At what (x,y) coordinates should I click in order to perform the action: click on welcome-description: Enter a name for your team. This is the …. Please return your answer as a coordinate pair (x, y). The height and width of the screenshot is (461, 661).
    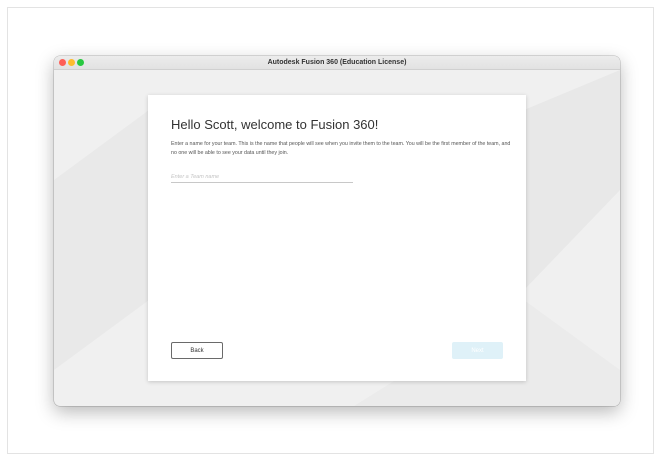
    Looking at the image, I should click on (341, 148).